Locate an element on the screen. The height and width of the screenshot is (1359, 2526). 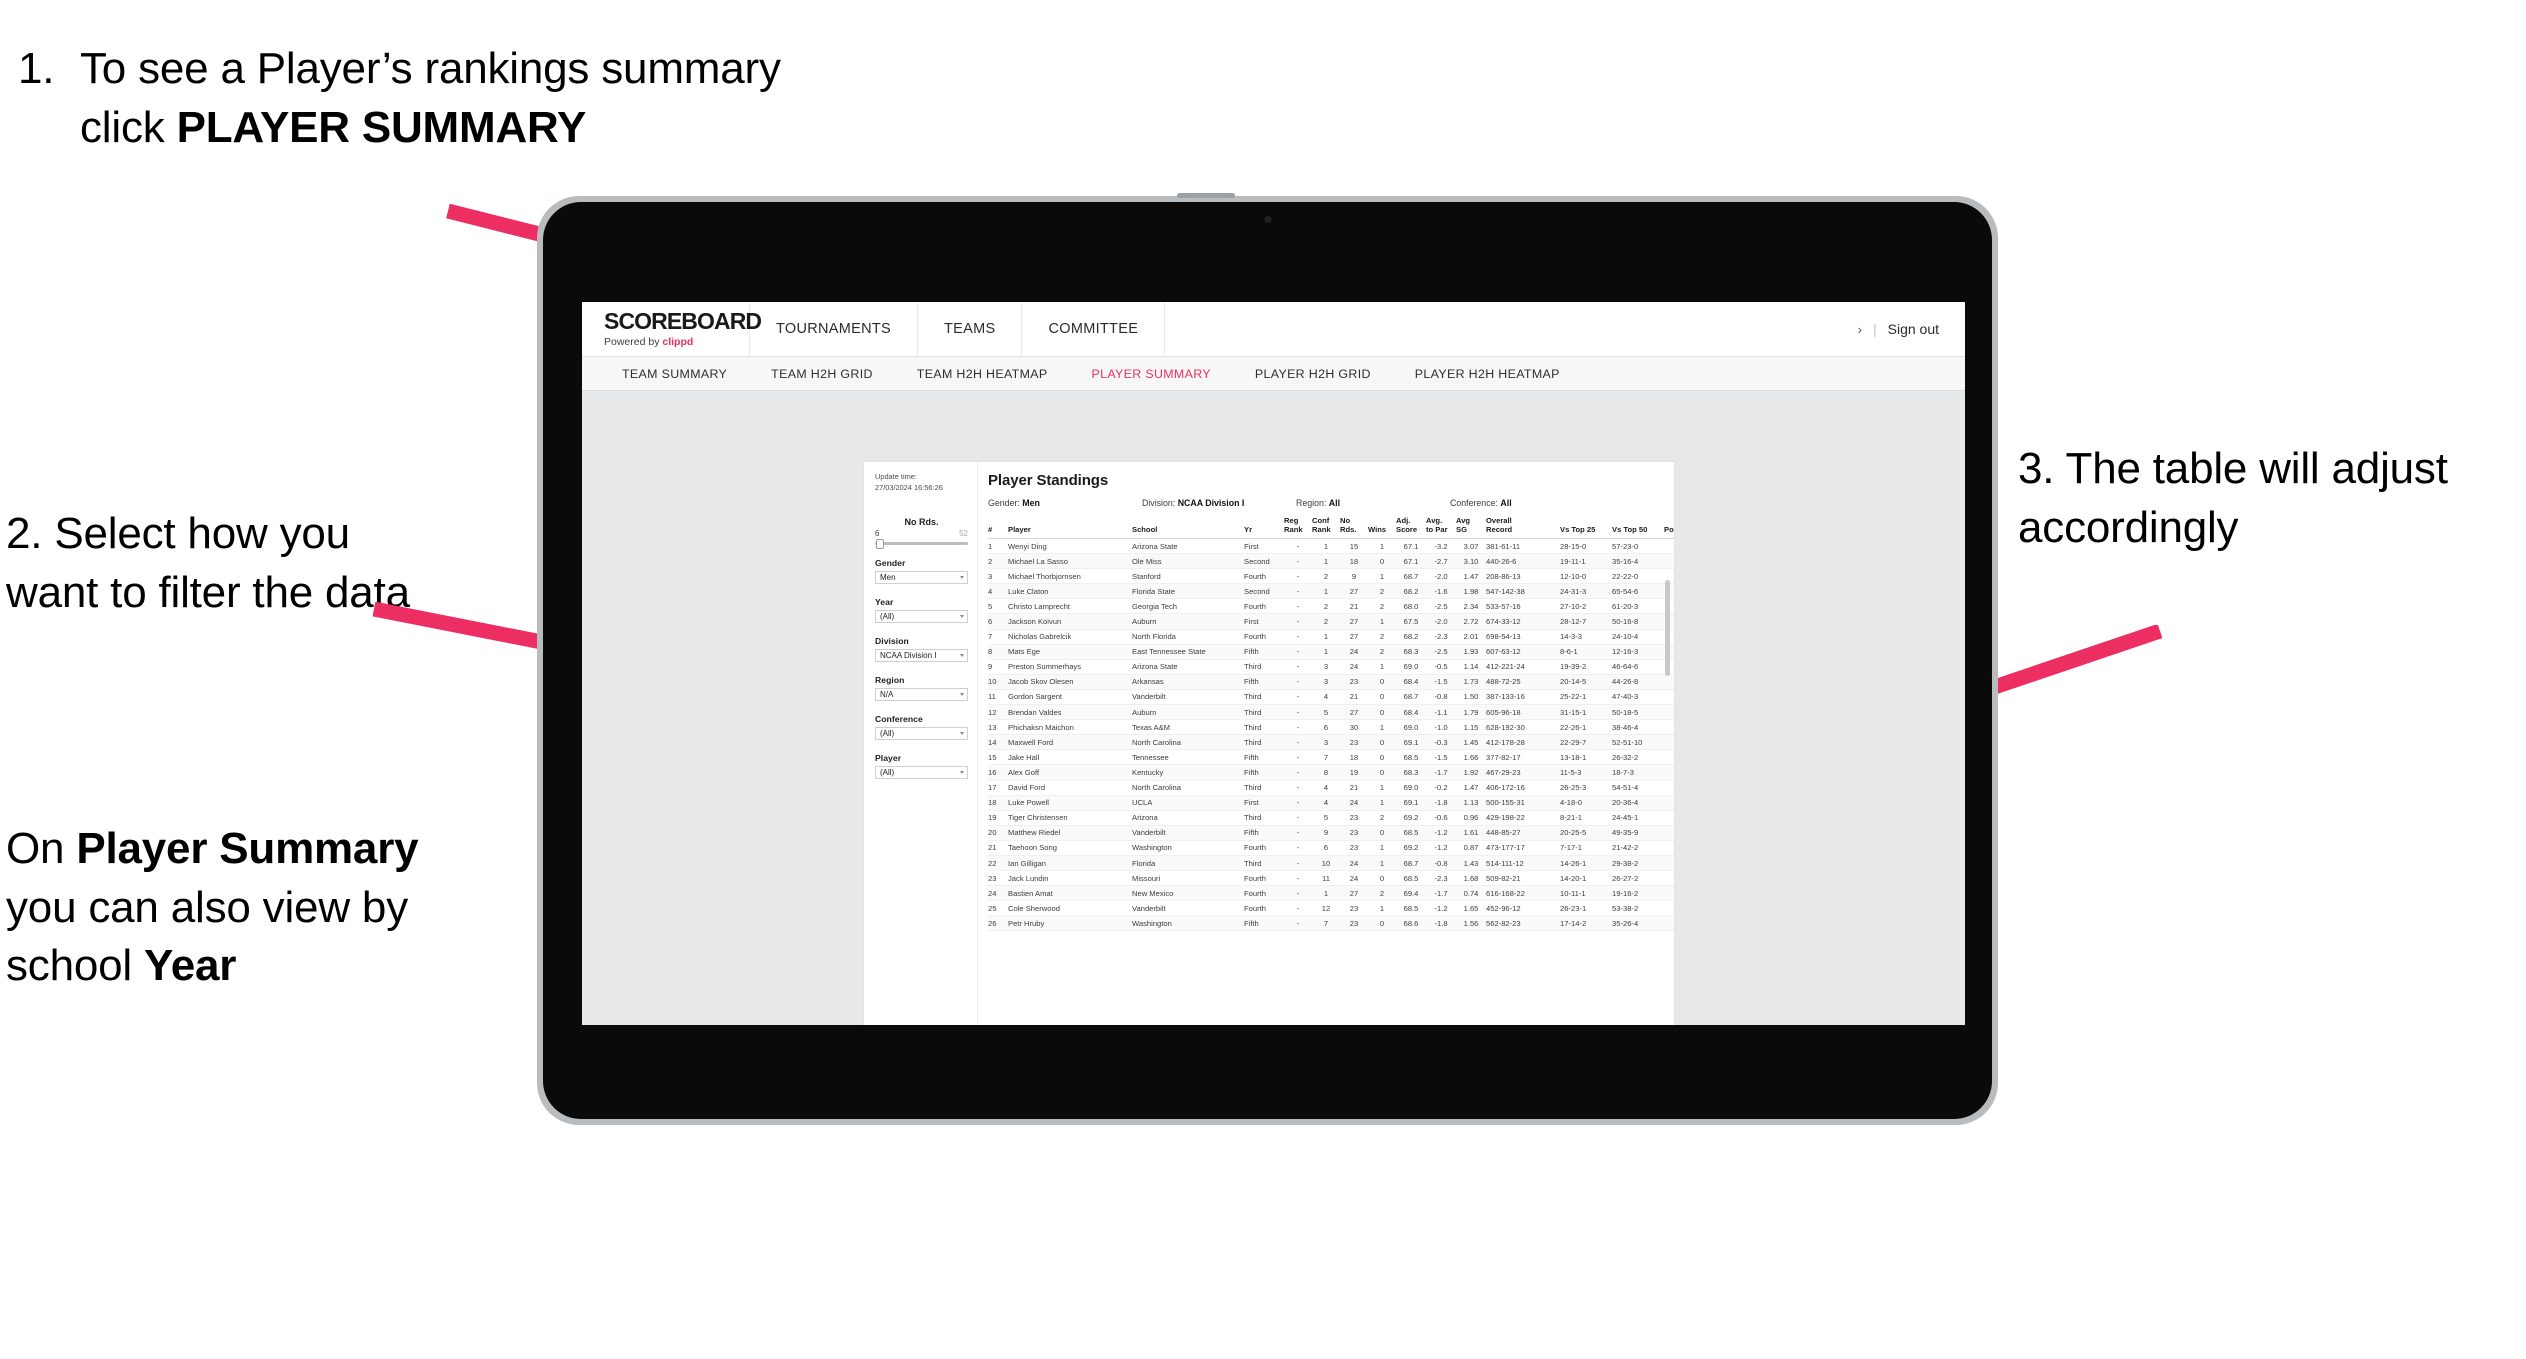
col-header-avg_to_par: Avg. to Par is located at coordinates (1441, 527).